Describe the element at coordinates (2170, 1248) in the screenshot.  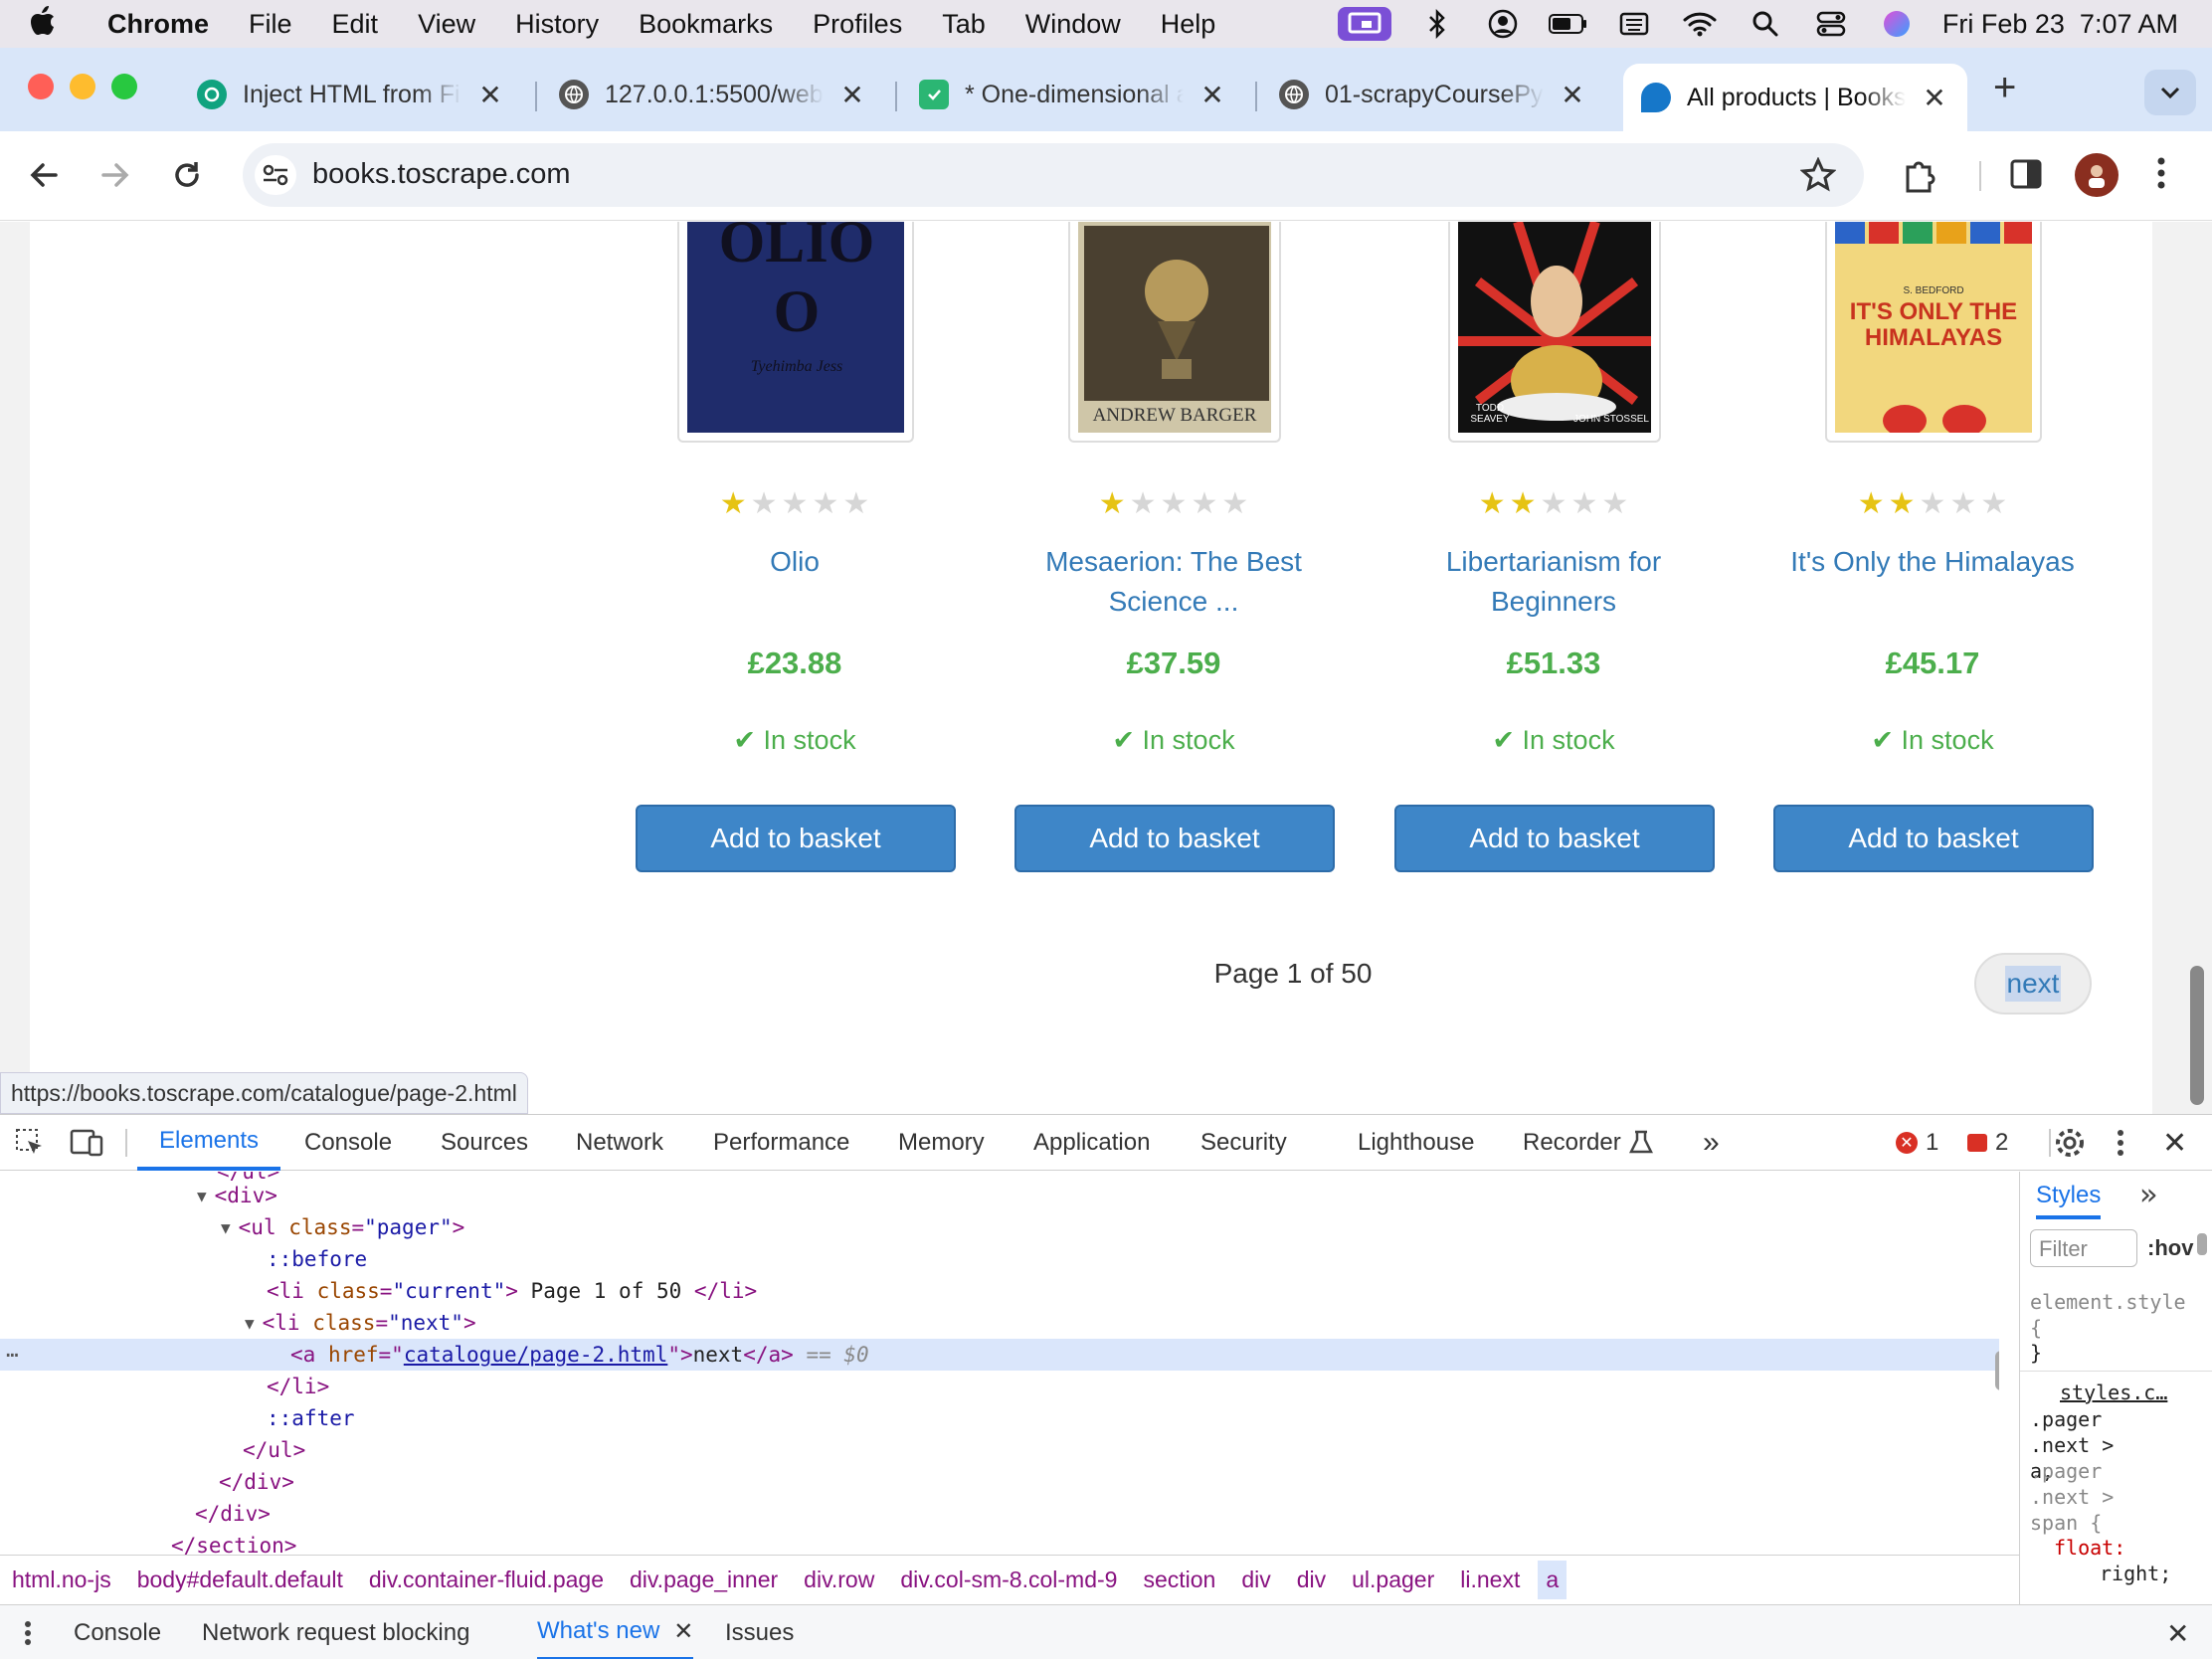
I see `hover-state-toggle: :hov` at that location.